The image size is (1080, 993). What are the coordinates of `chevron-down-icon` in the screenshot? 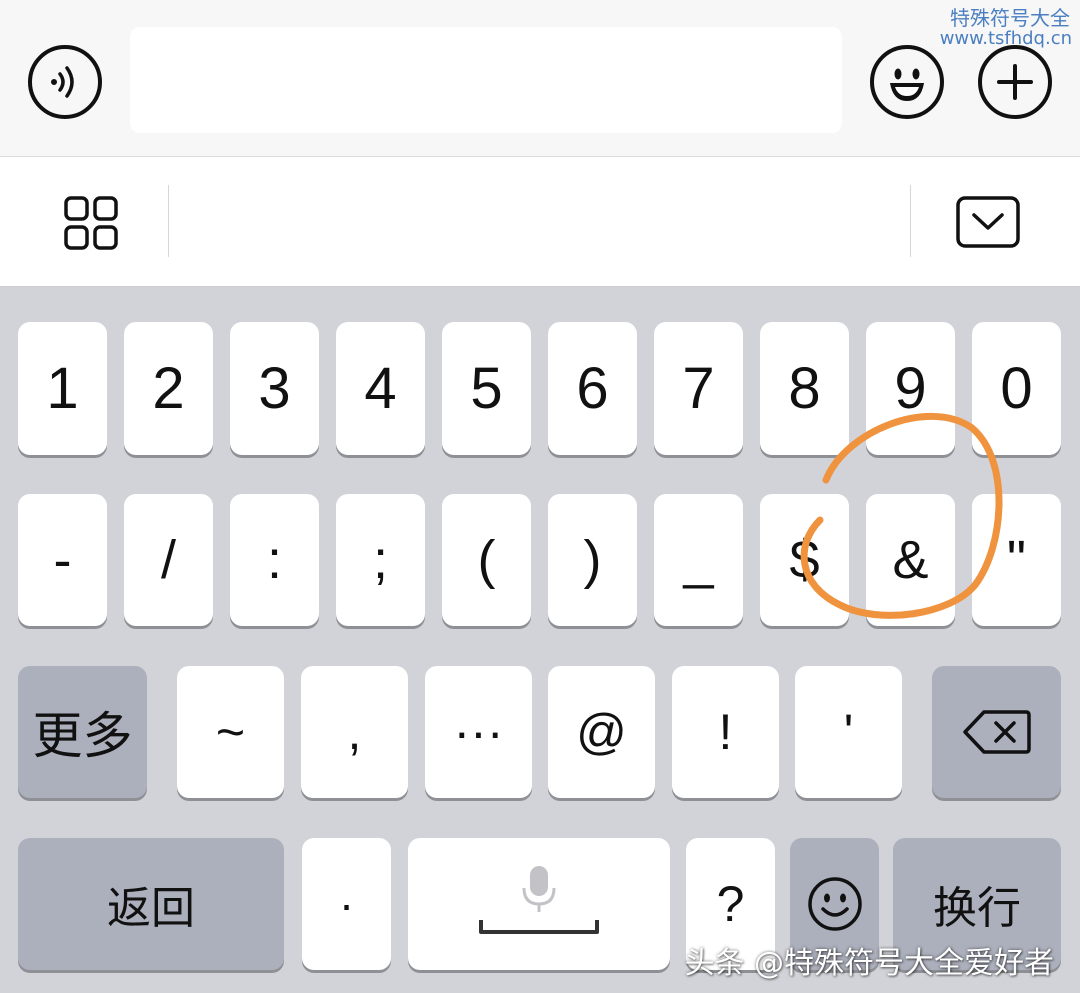 It's located at (988, 222).